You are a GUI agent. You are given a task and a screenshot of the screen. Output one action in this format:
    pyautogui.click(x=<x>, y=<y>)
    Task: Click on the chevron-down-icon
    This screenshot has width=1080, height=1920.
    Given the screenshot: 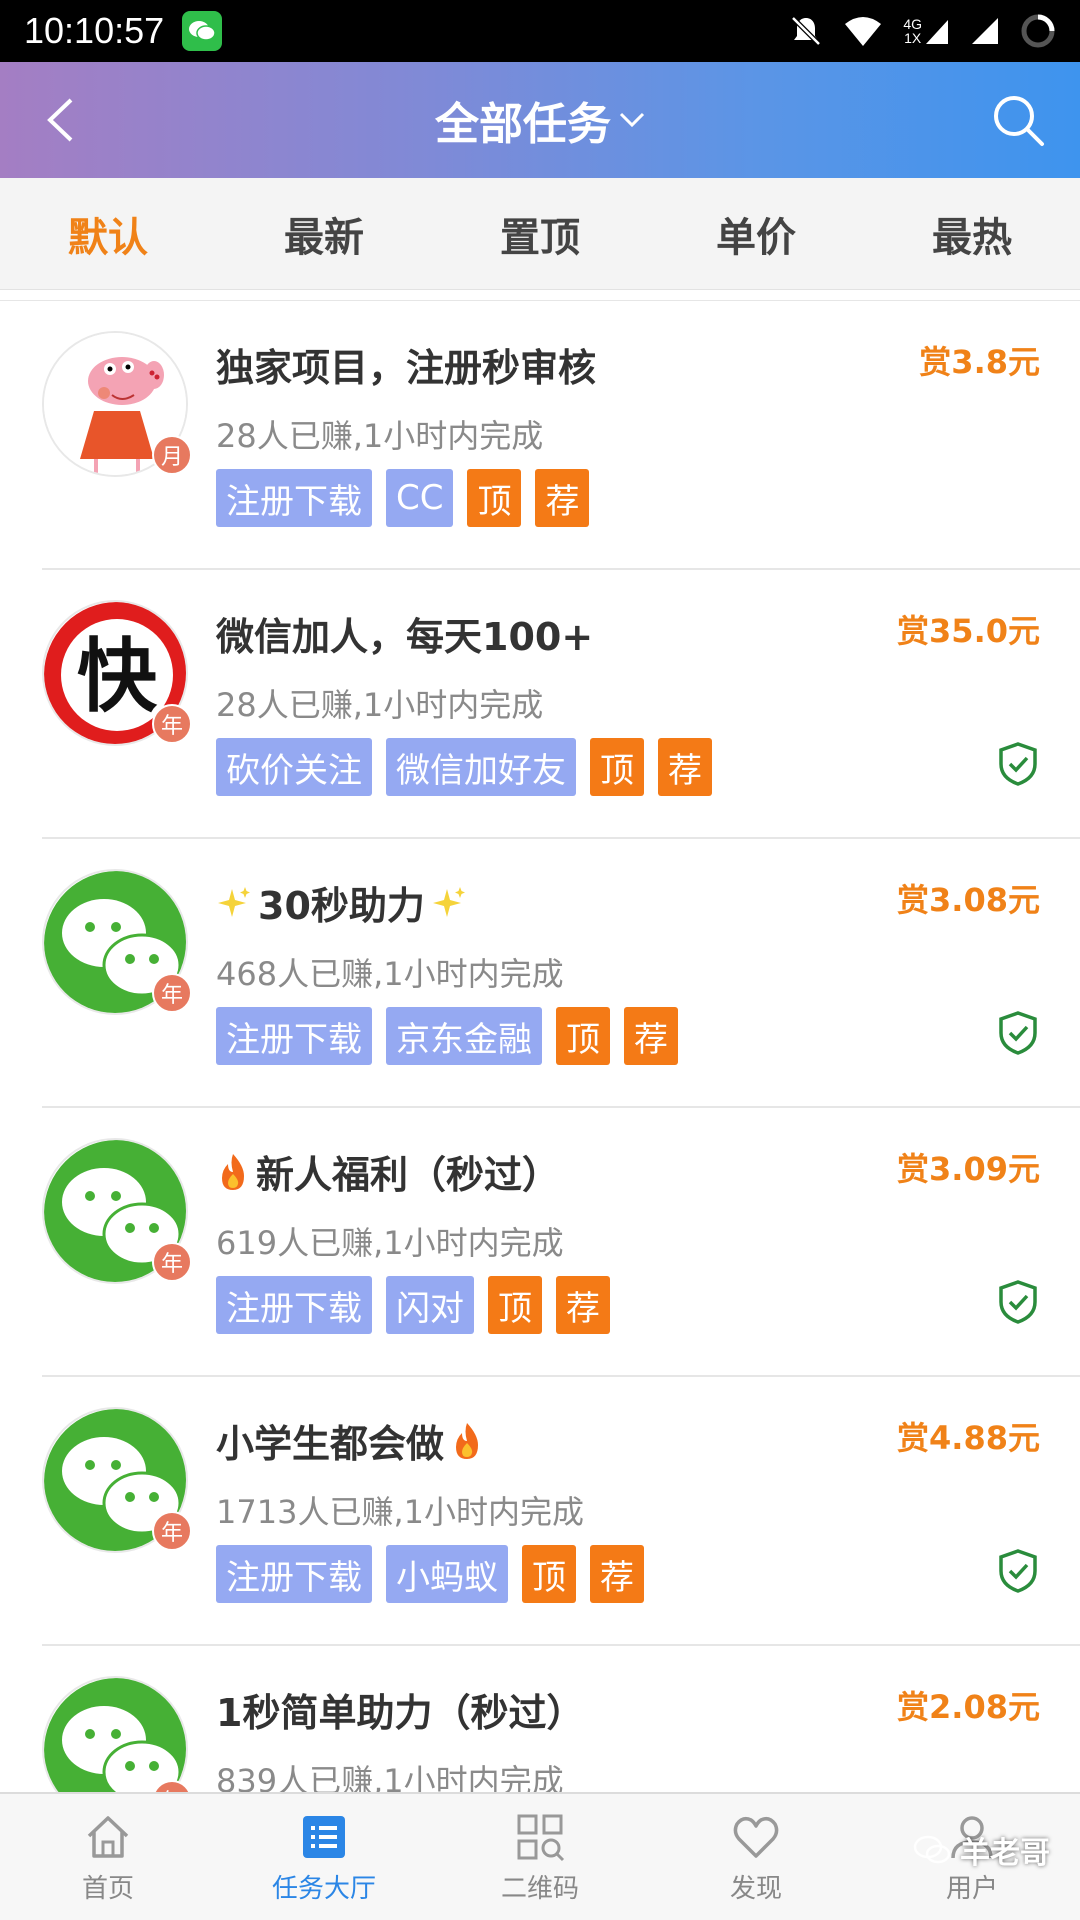 What is the action you would take?
    pyautogui.click(x=632, y=120)
    